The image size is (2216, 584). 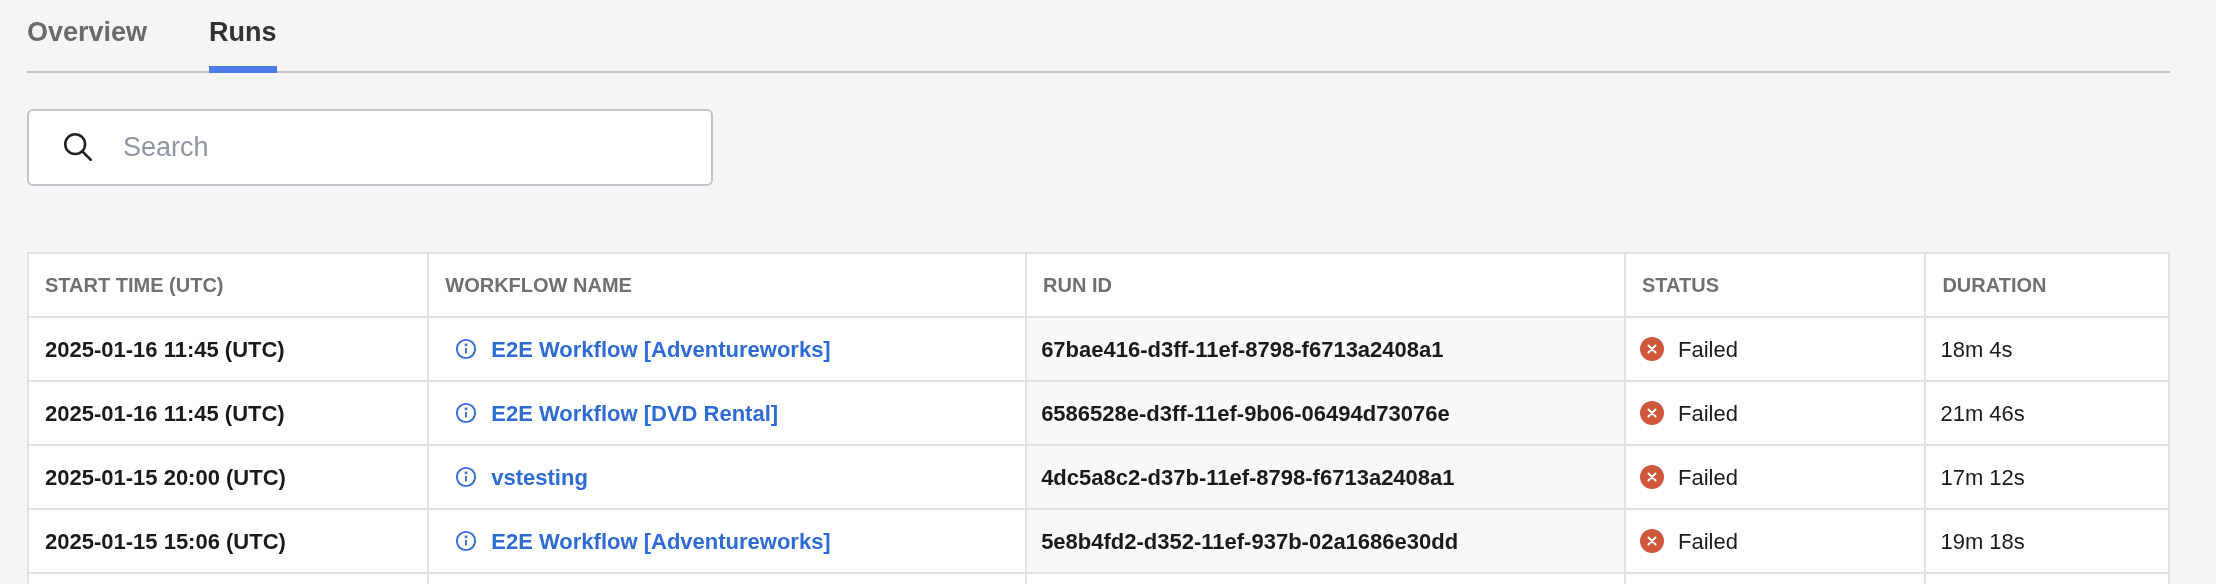 I want to click on run-id: 6586528e-d3ff-11ef-9b06-06494d73076e, so click(x=1245, y=413).